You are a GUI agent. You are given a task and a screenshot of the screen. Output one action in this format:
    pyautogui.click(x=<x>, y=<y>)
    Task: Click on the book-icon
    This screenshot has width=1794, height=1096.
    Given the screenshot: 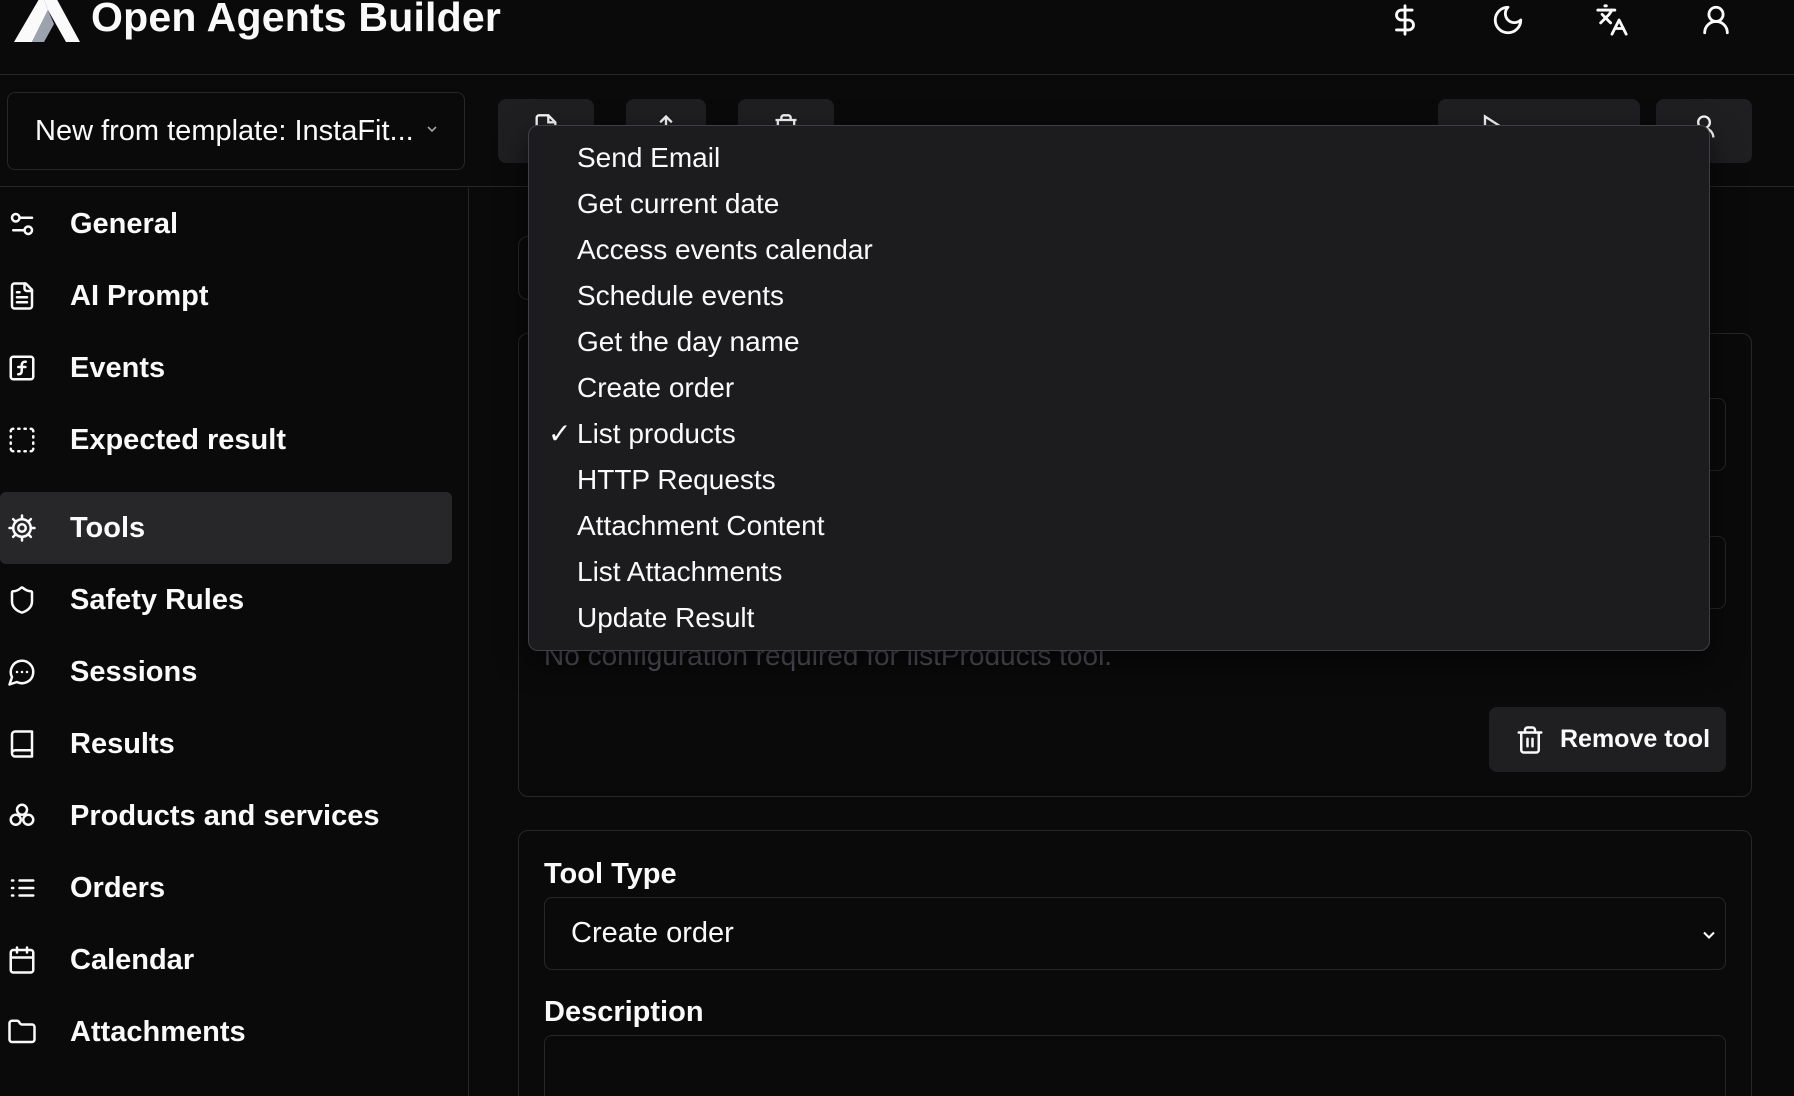 What is the action you would take?
    pyautogui.click(x=22, y=744)
    